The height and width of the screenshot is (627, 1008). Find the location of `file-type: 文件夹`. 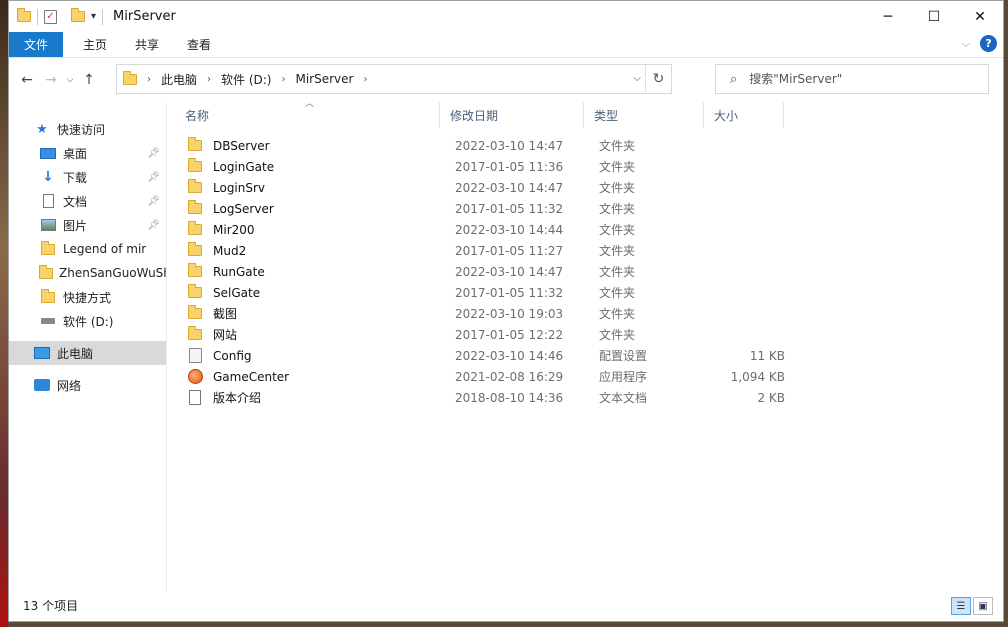

file-type: 文件夹 is located at coordinates (617, 146).